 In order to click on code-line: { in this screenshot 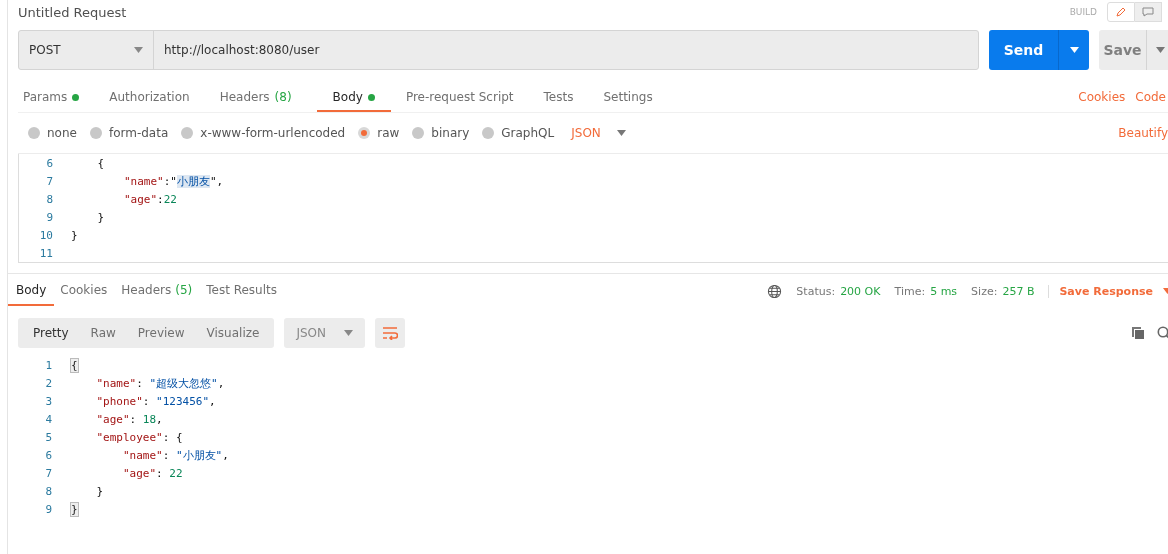, I will do `click(100, 163)`.